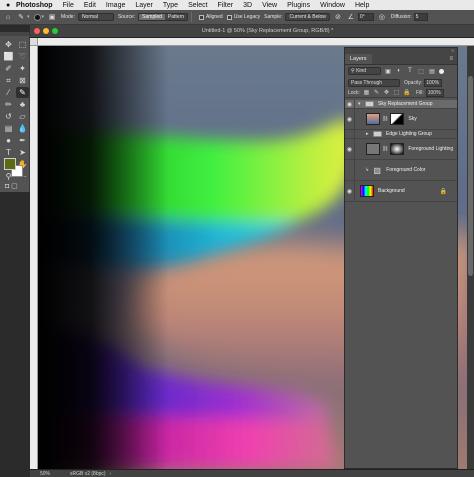  What do you see at coordinates (95, 17) in the screenshot?
I see `mode-select: Normal` at bounding box center [95, 17].